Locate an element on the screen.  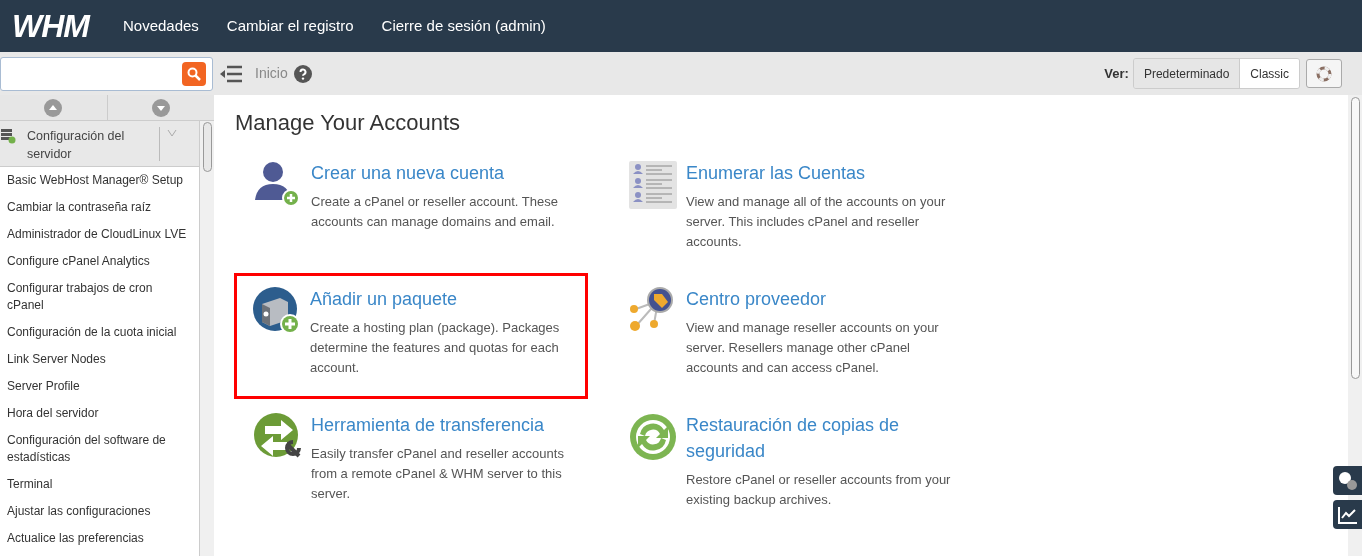
menu-collapse-icon is located at coordinates (231, 73).